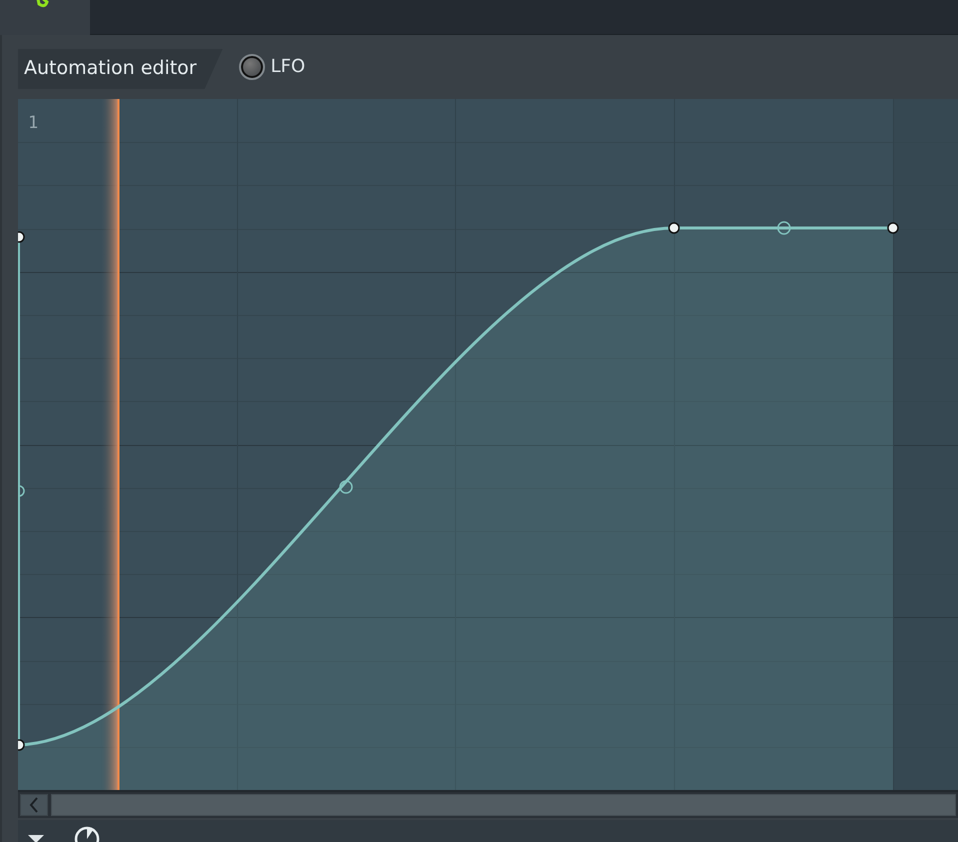 The image size is (958, 842). What do you see at coordinates (272, 66) in the screenshot?
I see `lfo-radio: LFO` at bounding box center [272, 66].